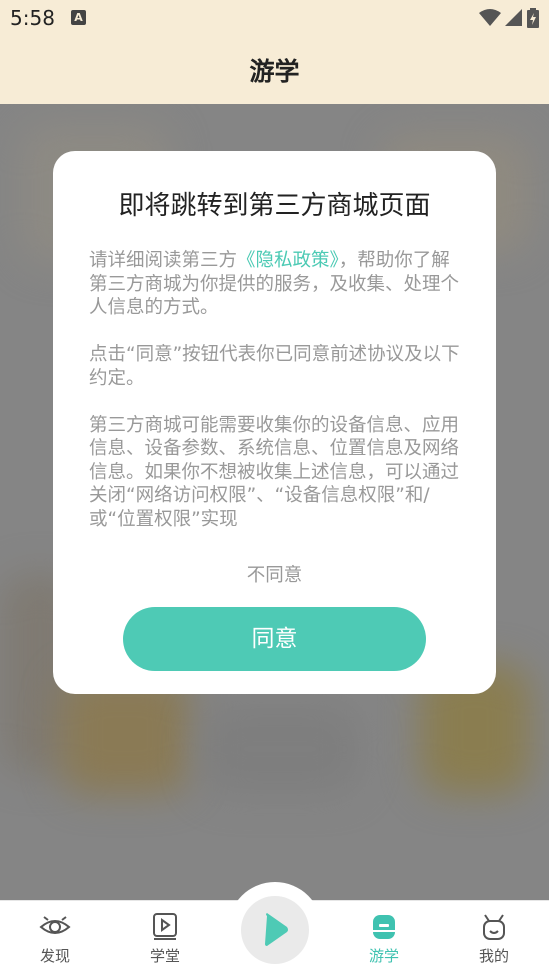 This screenshot has width=549, height=976. What do you see at coordinates (54, 956) in the screenshot?
I see `nav-label: 发现` at bounding box center [54, 956].